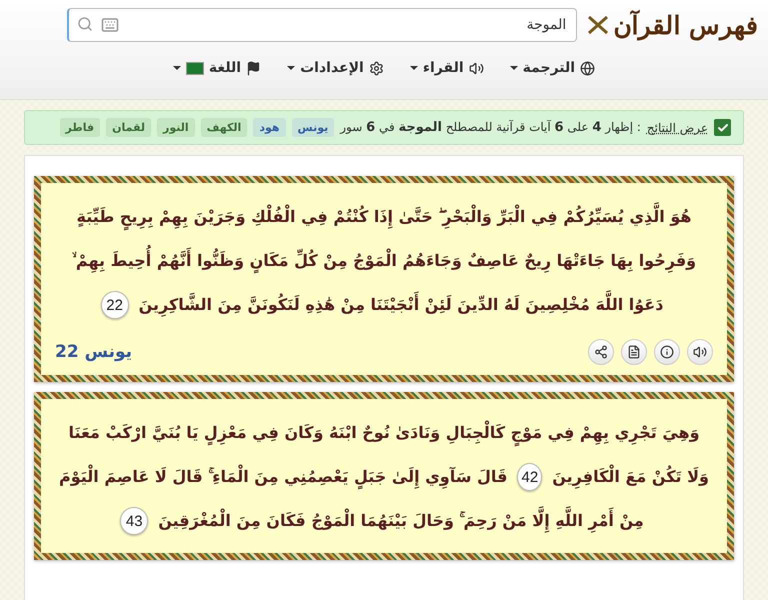  I want to click on share-icon, so click(601, 352).